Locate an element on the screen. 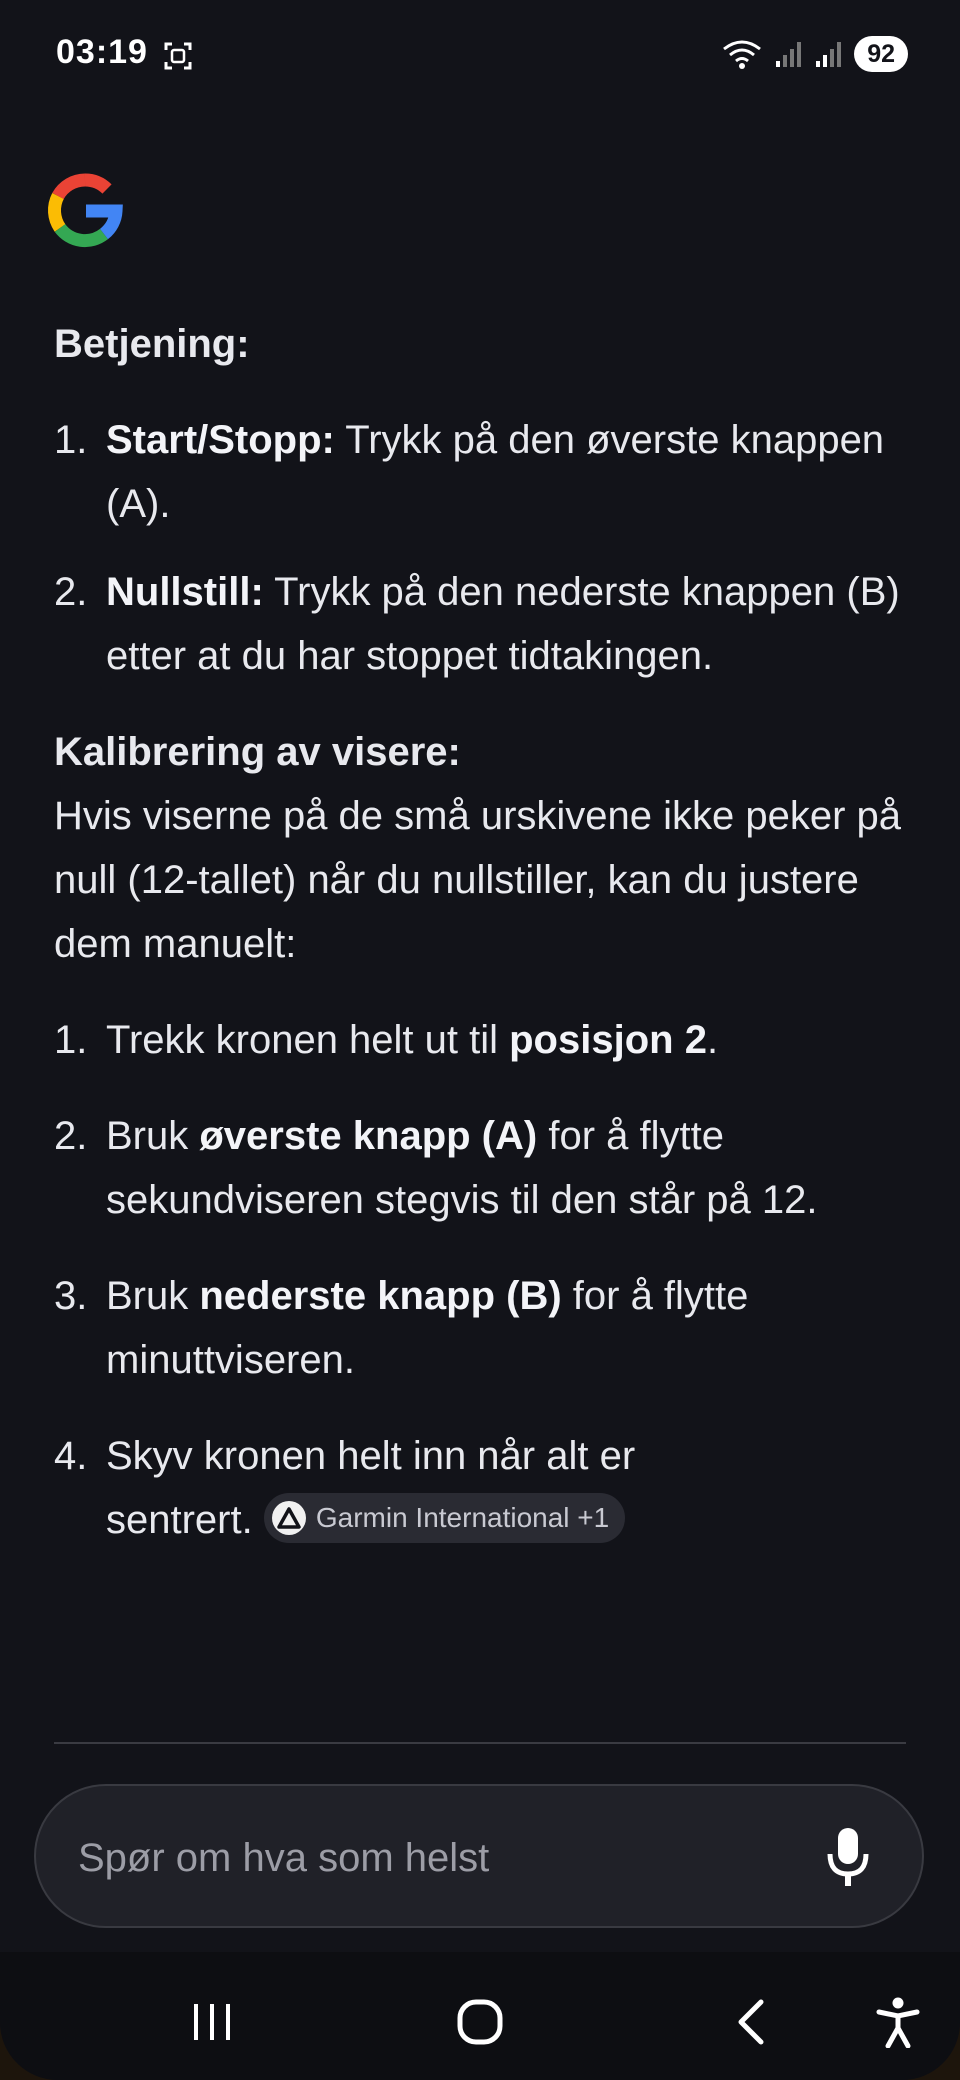 This screenshot has height=2080, width=960. navigation-bar is located at coordinates (480, 2016).